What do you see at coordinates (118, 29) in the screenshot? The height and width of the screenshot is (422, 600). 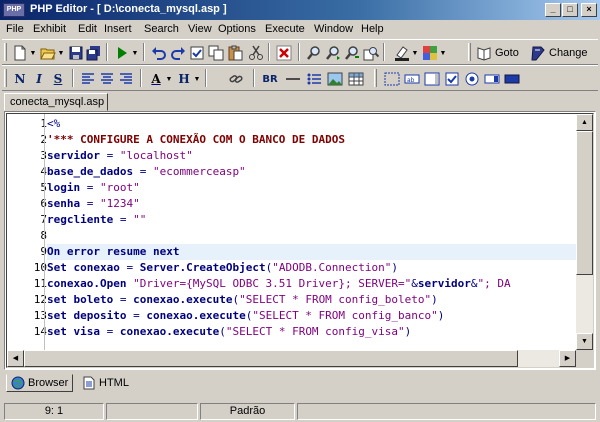 I see `menu-insert: Insert` at bounding box center [118, 29].